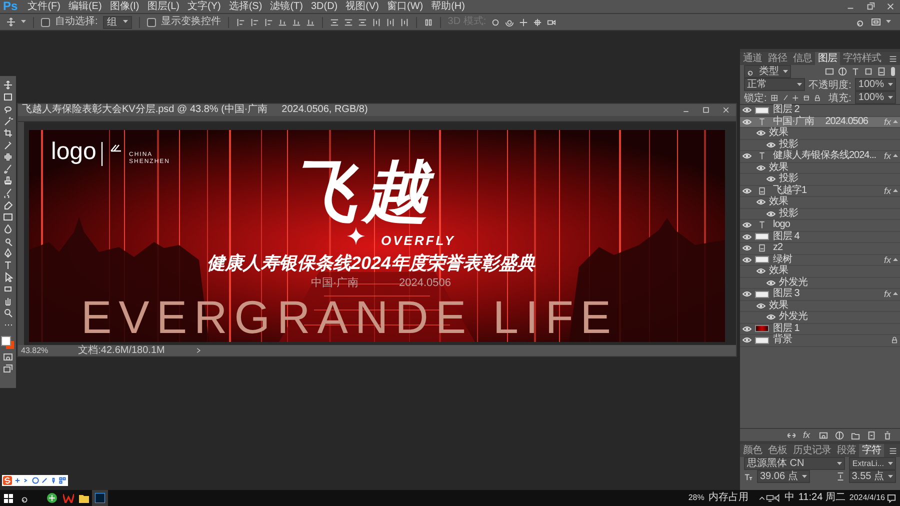  Describe the element at coordinates (84, 498) in the screenshot. I see `folder-icon` at that location.